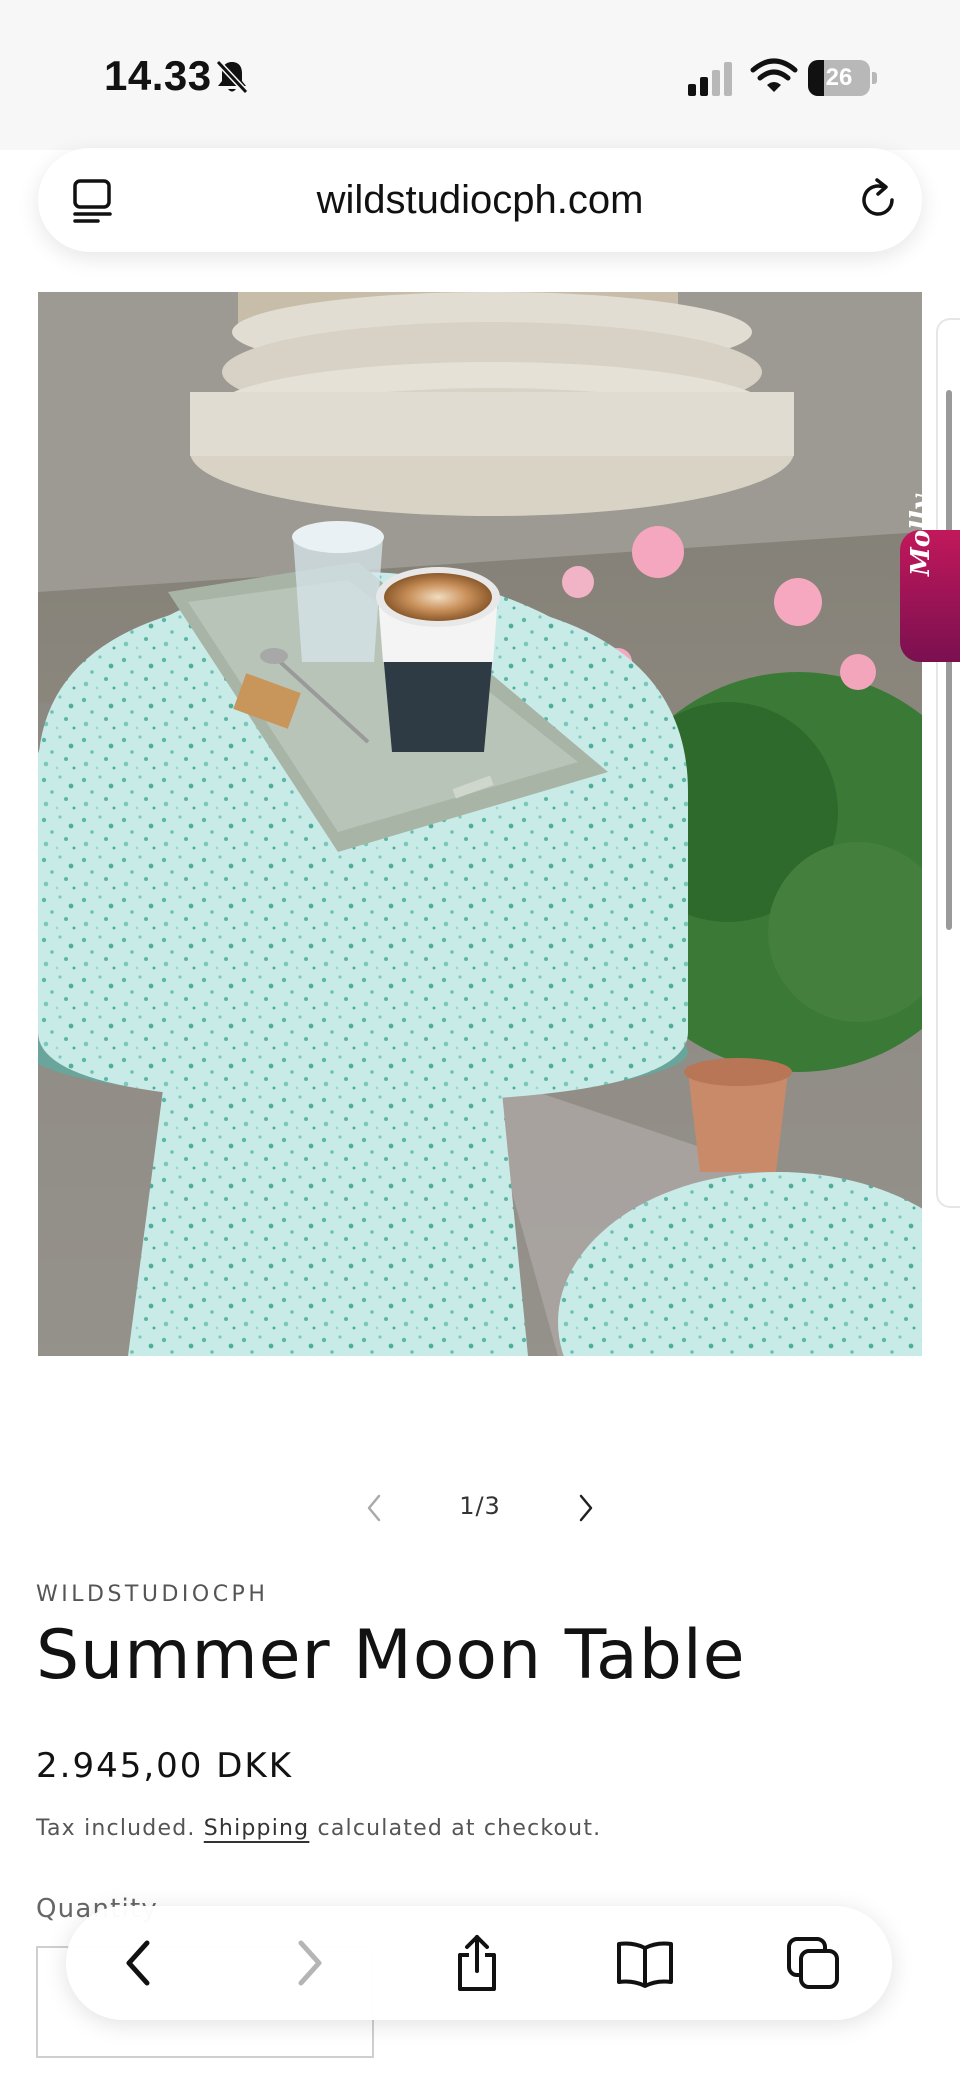  What do you see at coordinates (257, 1828) in the screenshot?
I see `shipping-link: Shipping` at bounding box center [257, 1828].